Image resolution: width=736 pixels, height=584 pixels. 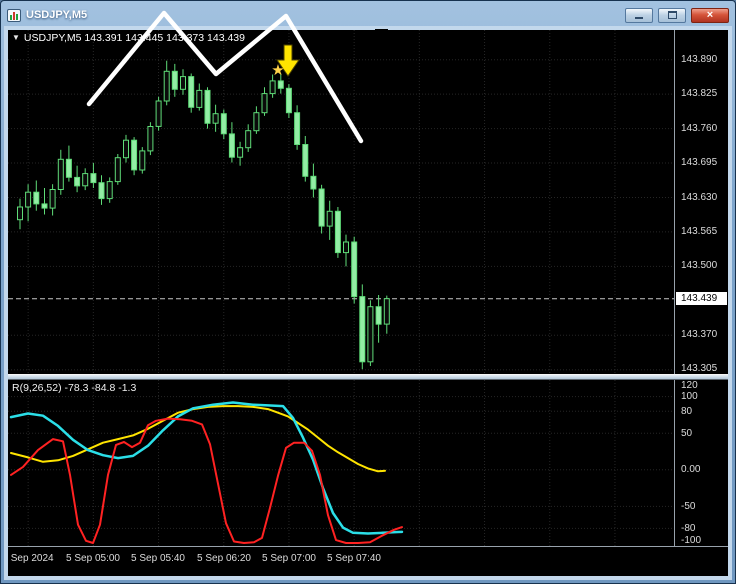 I want to click on indicator-axis-label: 100, so click(x=689, y=396).